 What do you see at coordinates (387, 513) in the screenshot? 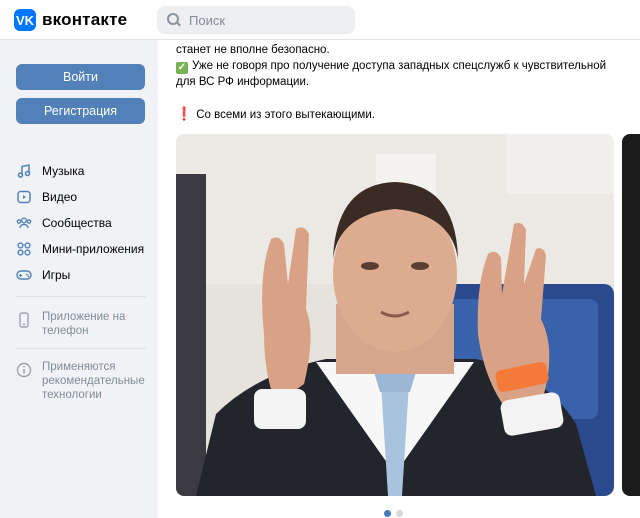
I see `carousel-dot-active` at bounding box center [387, 513].